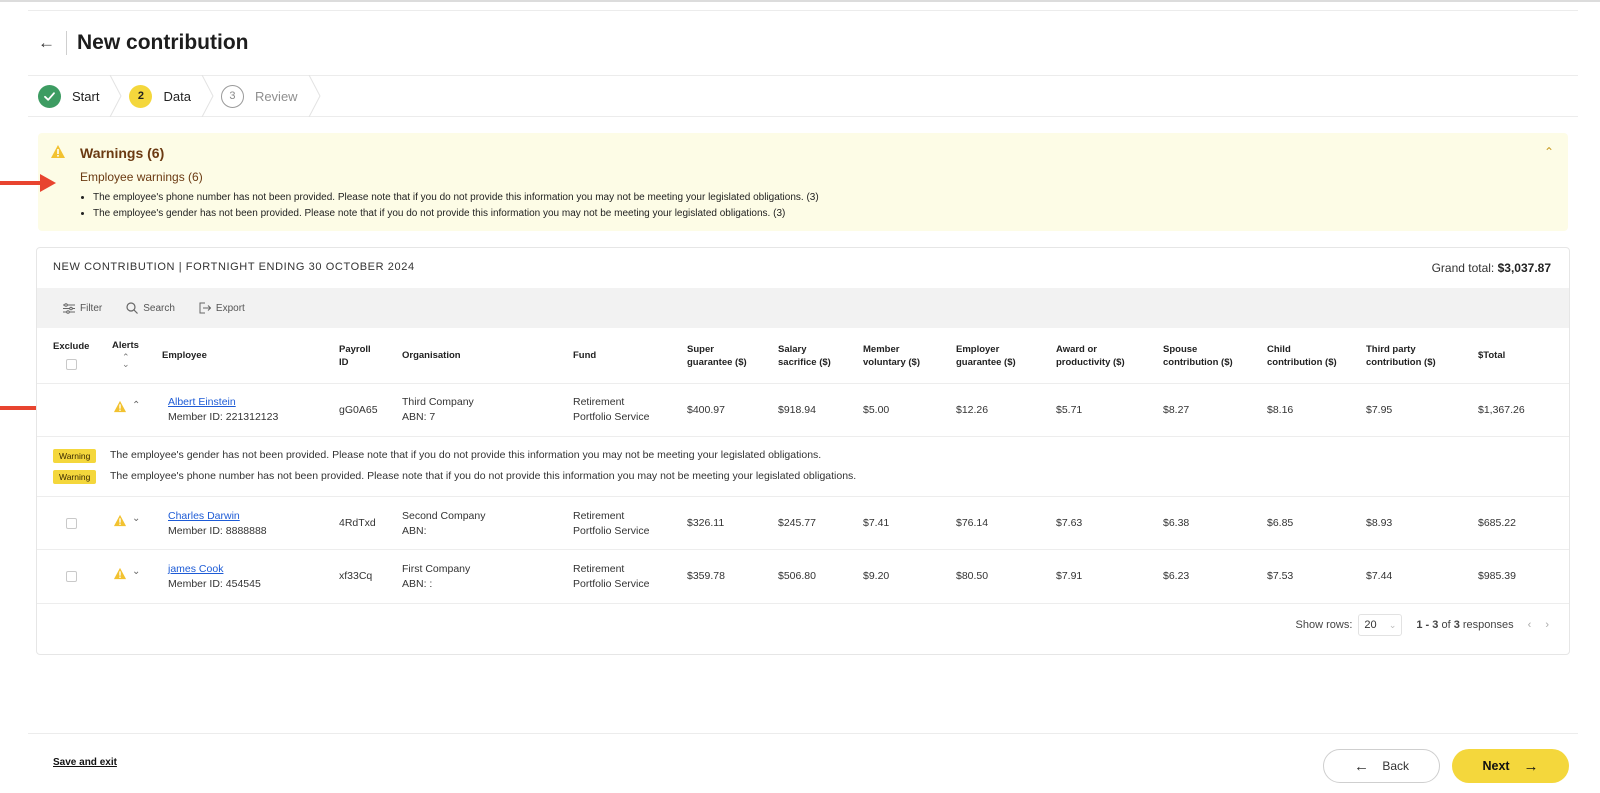 The width and height of the screenshot is (1600, 793). What do you see at coordinates (1530, 625) in the screenshot?
I see `chevron-left-icon: ‹` at bounding box center [1530, 625].